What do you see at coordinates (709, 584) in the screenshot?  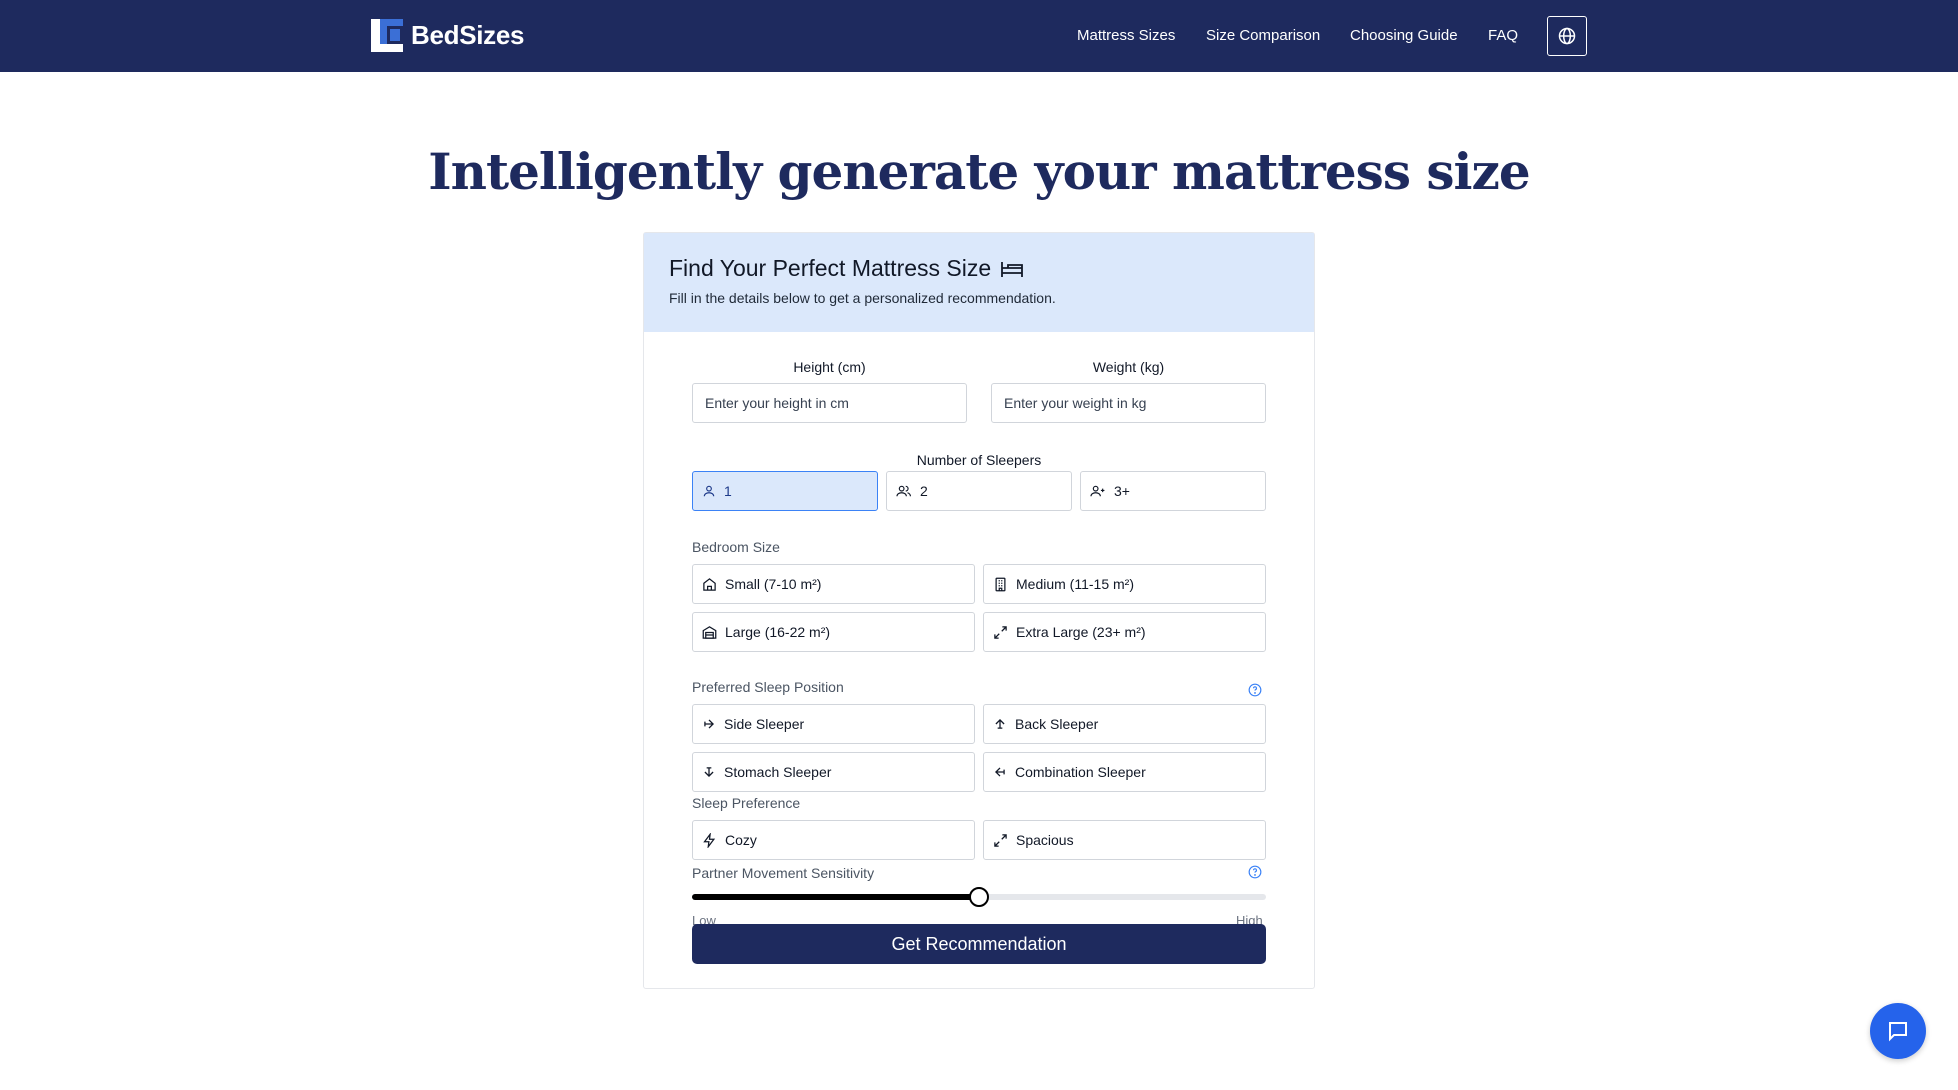 I see `home-icon` at bounding box center [709, 584].